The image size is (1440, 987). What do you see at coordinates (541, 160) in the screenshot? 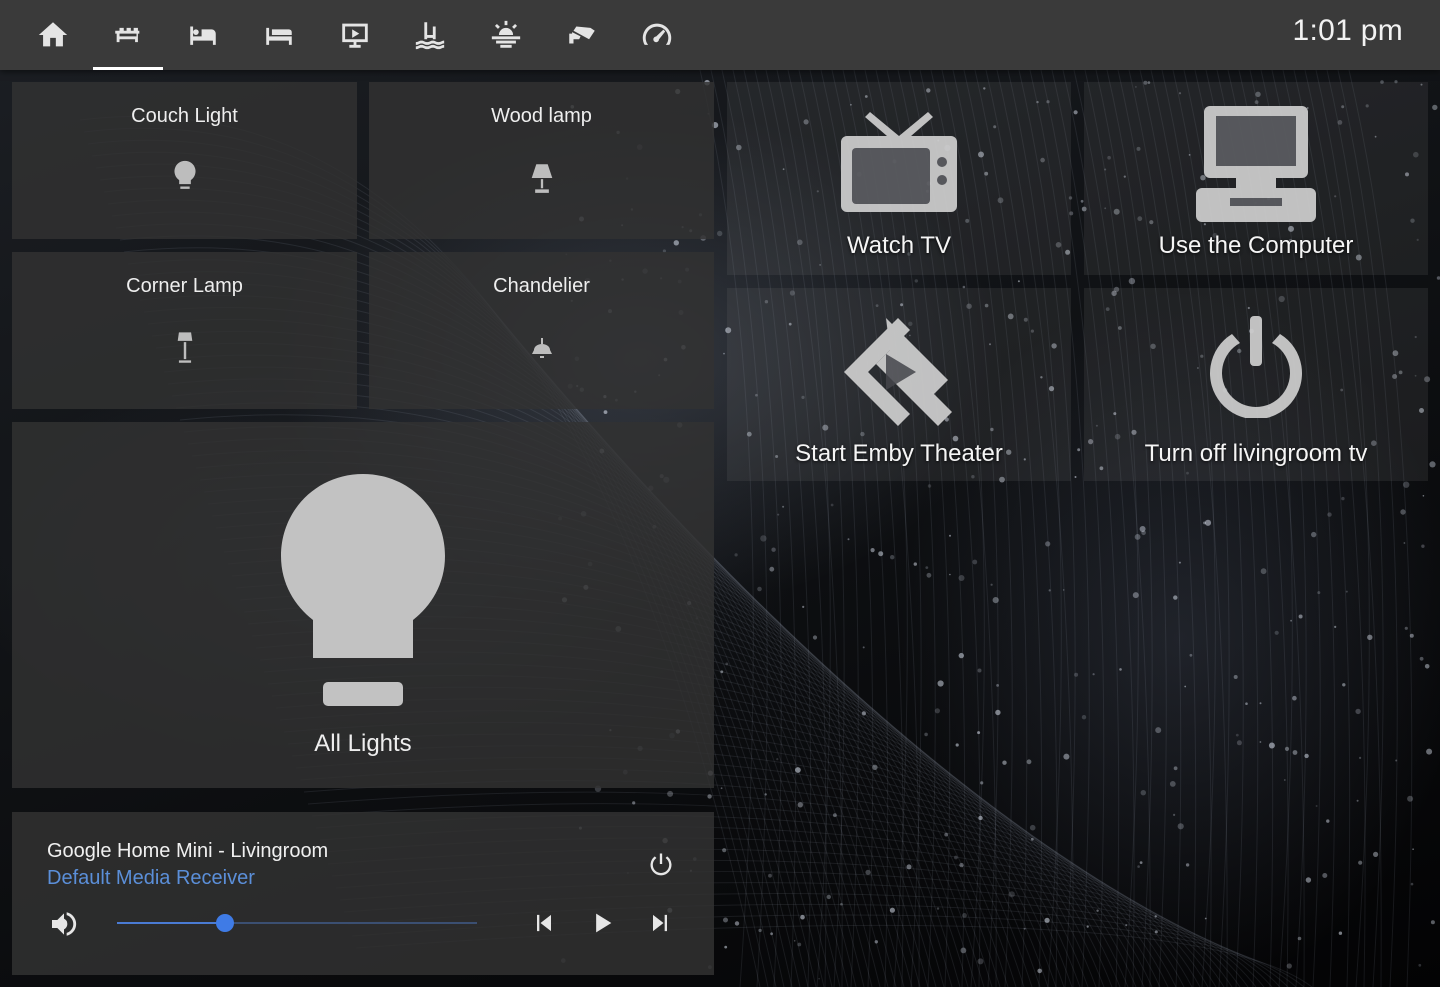
I see `wood-lamp-tile: Wood lamp` at bounding box center [541, 160].